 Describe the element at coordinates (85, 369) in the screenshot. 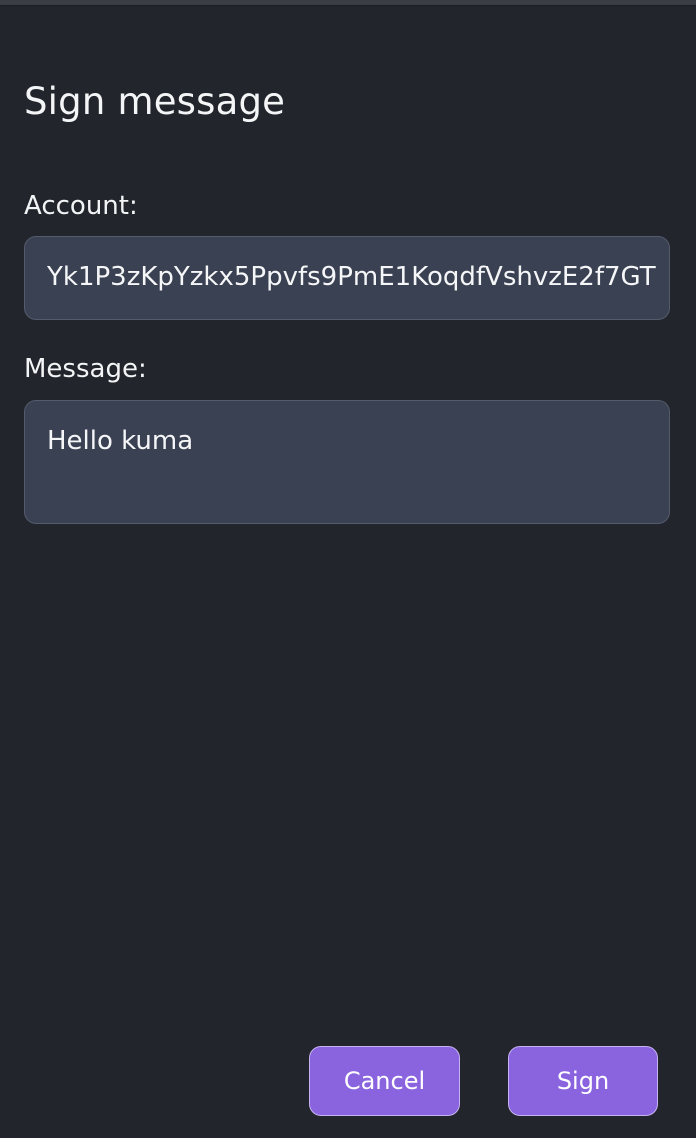

I see `message-label: Message:` at that location.